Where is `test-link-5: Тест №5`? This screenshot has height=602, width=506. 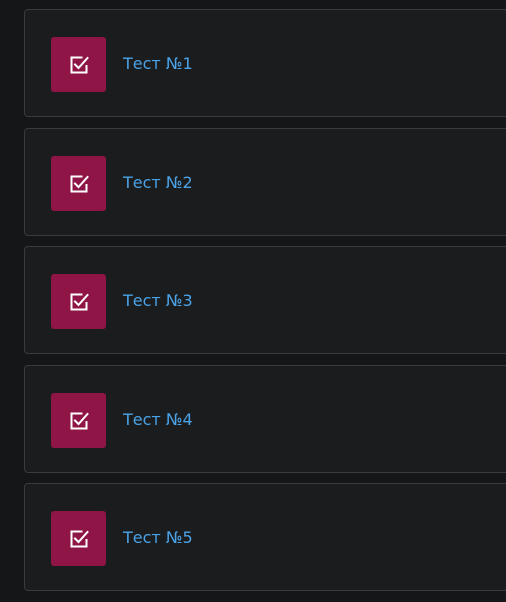
test-link-5: Тест №5 is located at coordinates (158, 538).